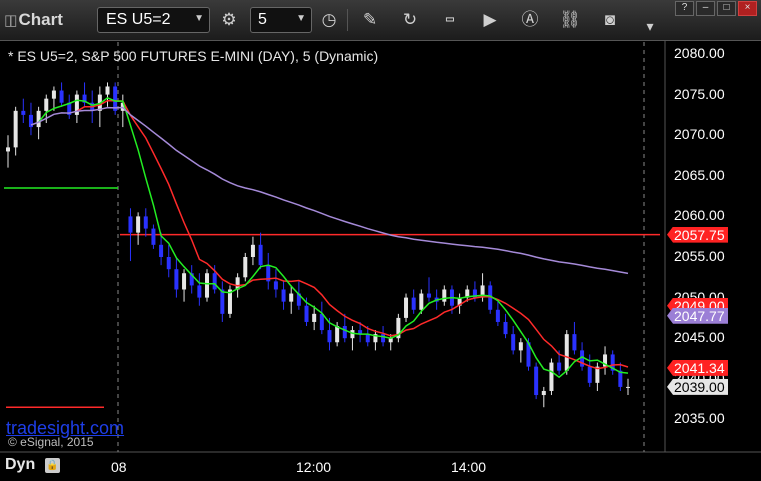 Image resolution: width=761 pixels, height=481 pixels. I want to click on price-tick-label: 2075.00, so click(699, 93).